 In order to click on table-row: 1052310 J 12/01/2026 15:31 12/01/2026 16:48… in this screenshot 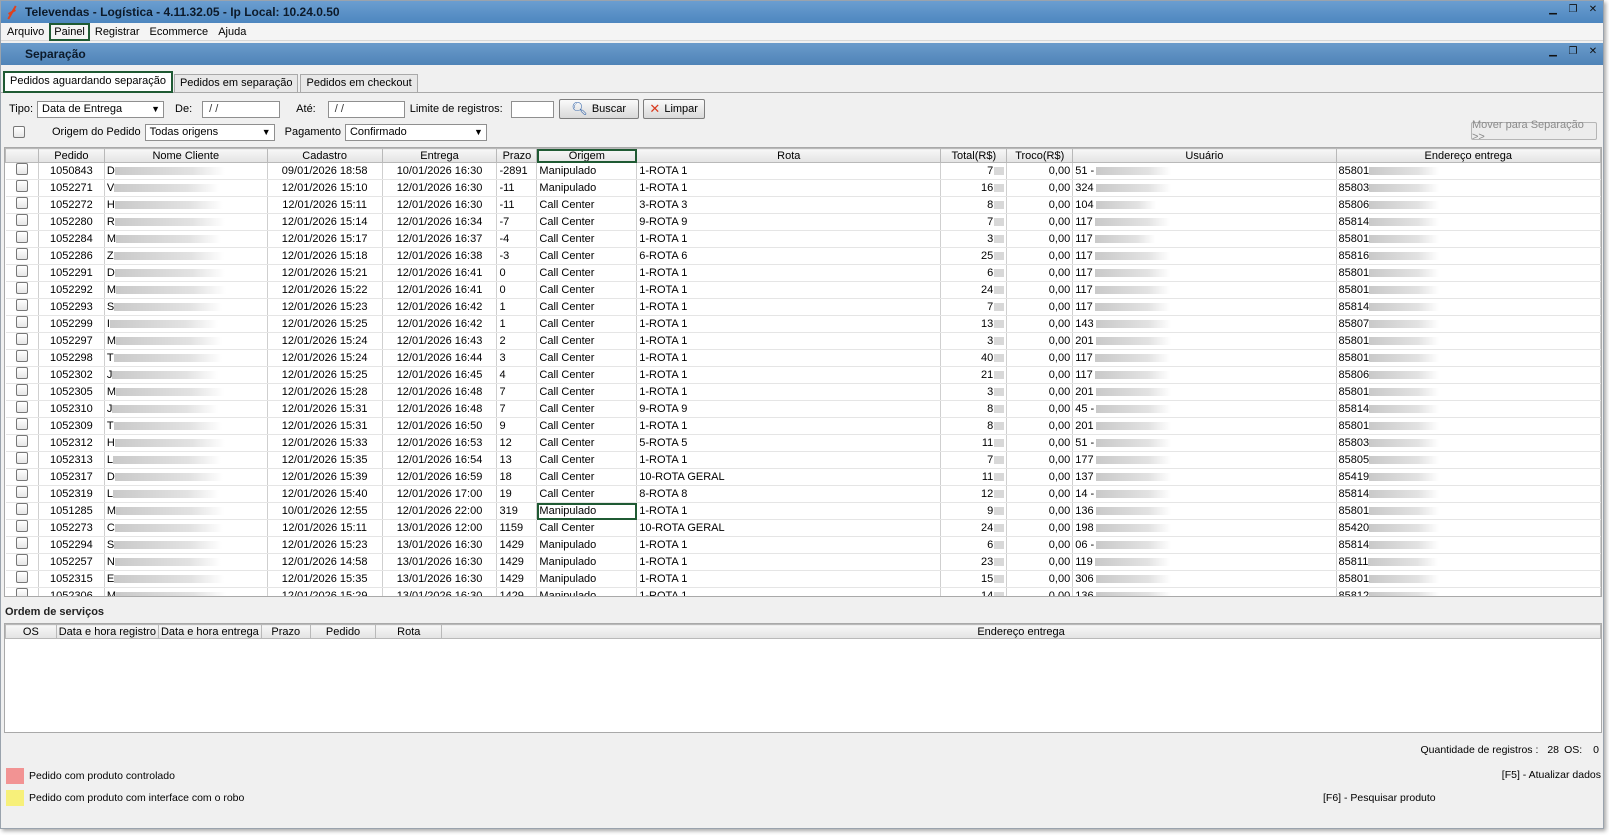, I will do `click(803, 409)`.